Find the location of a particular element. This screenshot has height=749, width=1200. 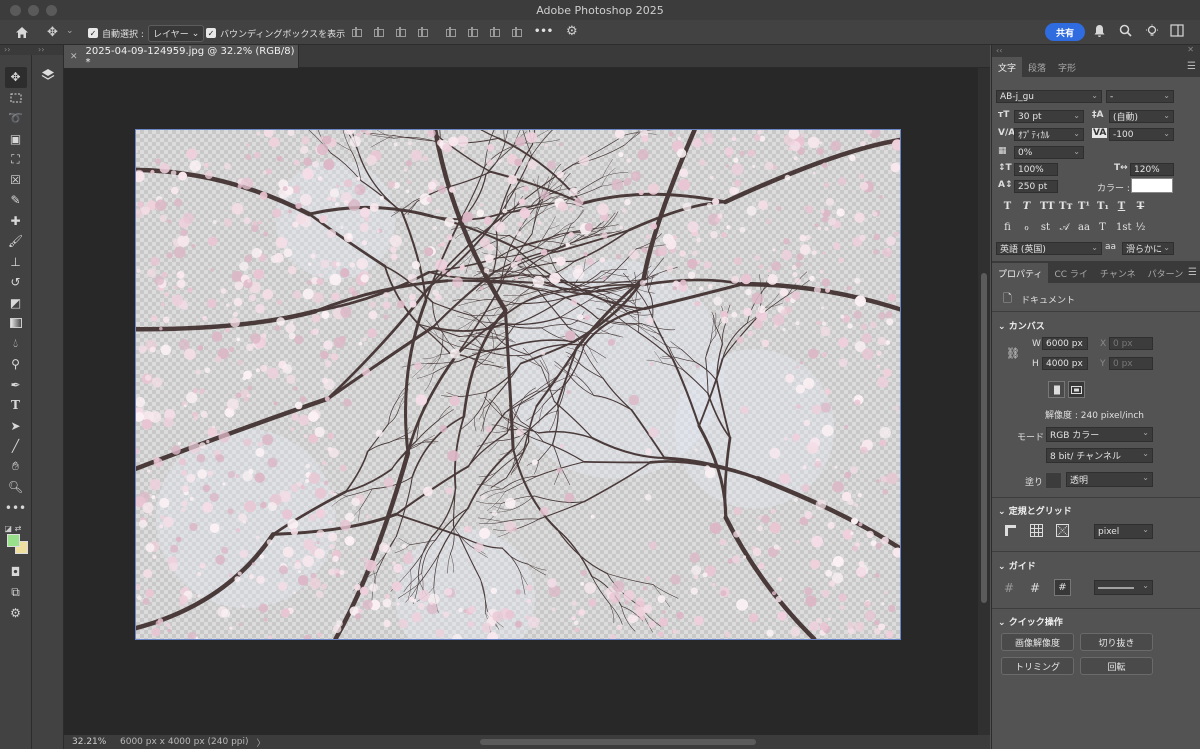

antialias-select: 滑らかに ⌄ is located at coordinates (1148, 248).